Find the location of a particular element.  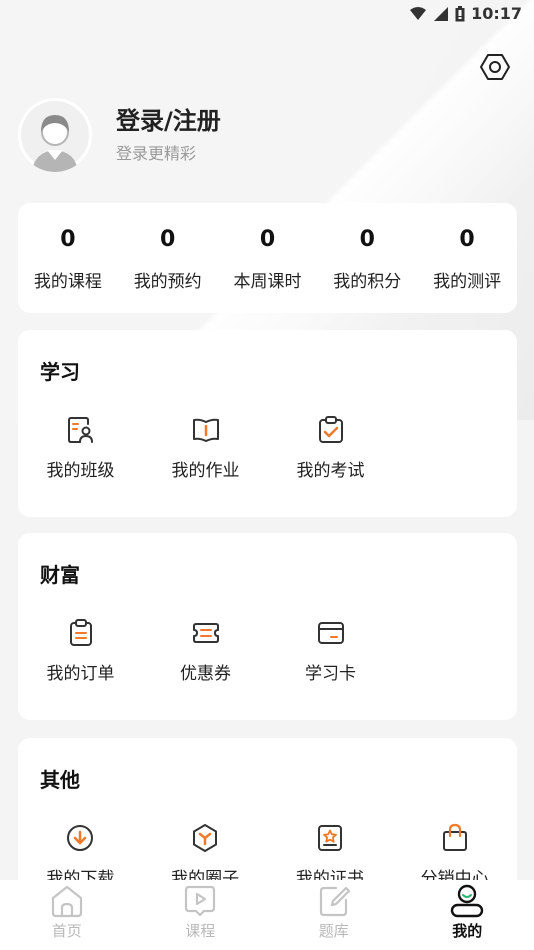

stat-my-courses: 0 我的课程 is located at coordinates (68, 258).